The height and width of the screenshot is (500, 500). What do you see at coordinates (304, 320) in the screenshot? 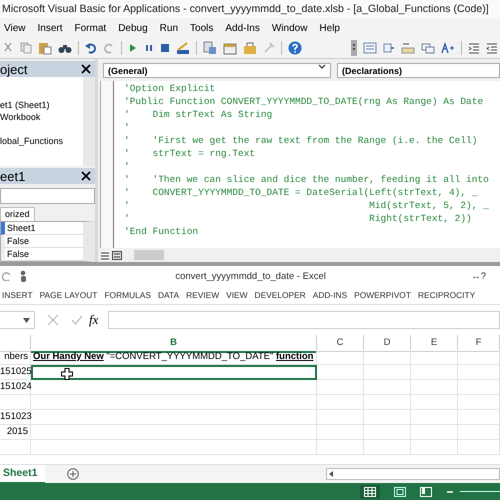
I see `formula-field` at bounding box center [304, 320].